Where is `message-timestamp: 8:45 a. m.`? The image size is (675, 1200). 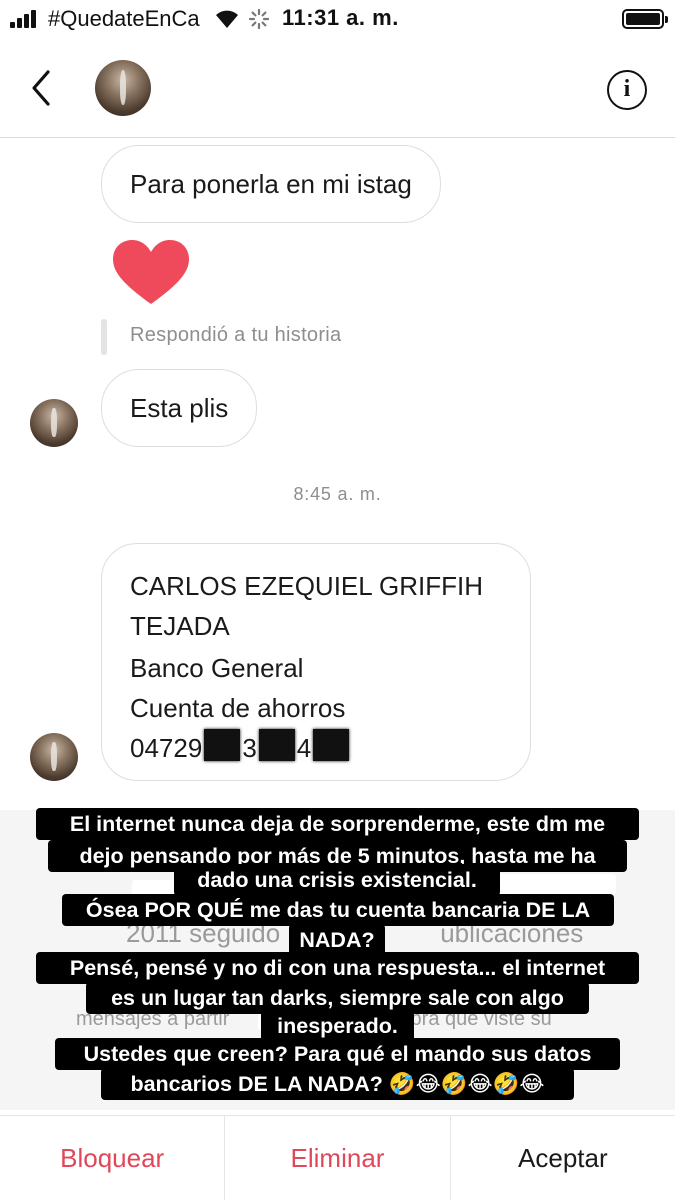
message-timestamp: 8:45 a. m. is located at coordinates (337, 494).